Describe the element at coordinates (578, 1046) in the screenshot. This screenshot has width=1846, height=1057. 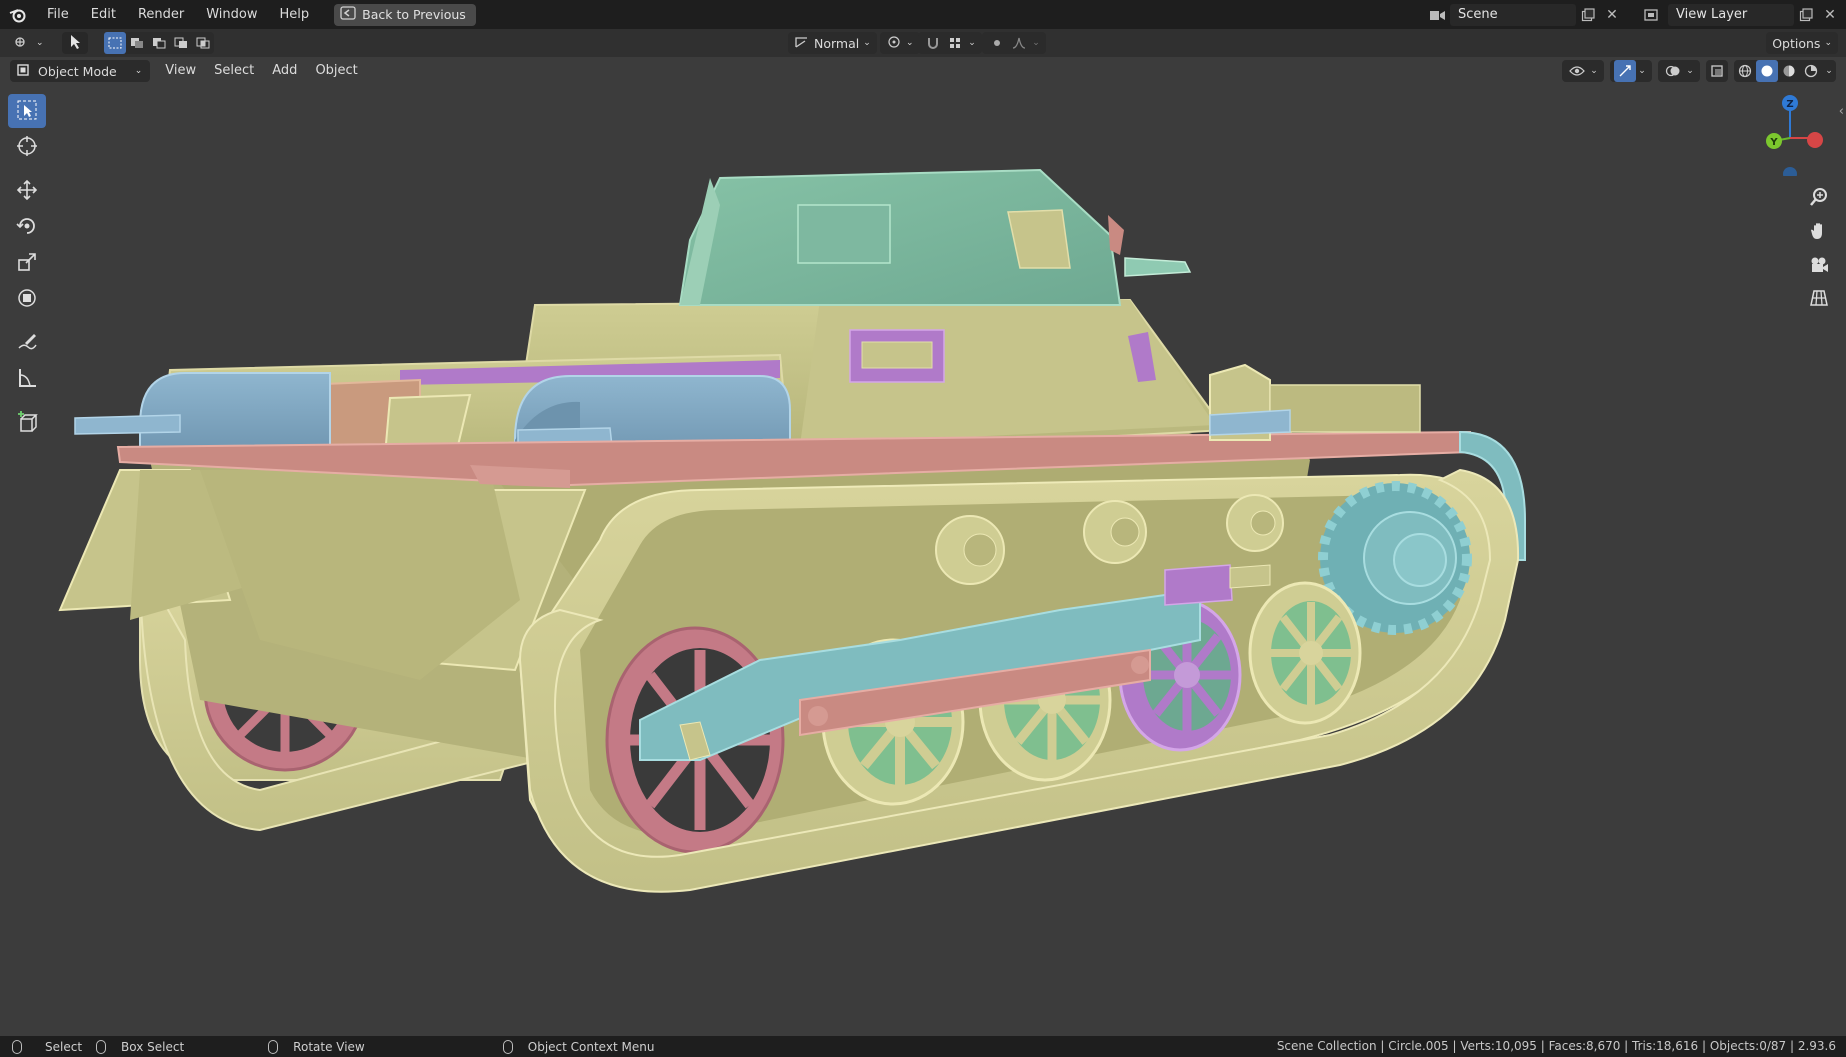
I see `status-context-menu: Object Context Menu` at that location.